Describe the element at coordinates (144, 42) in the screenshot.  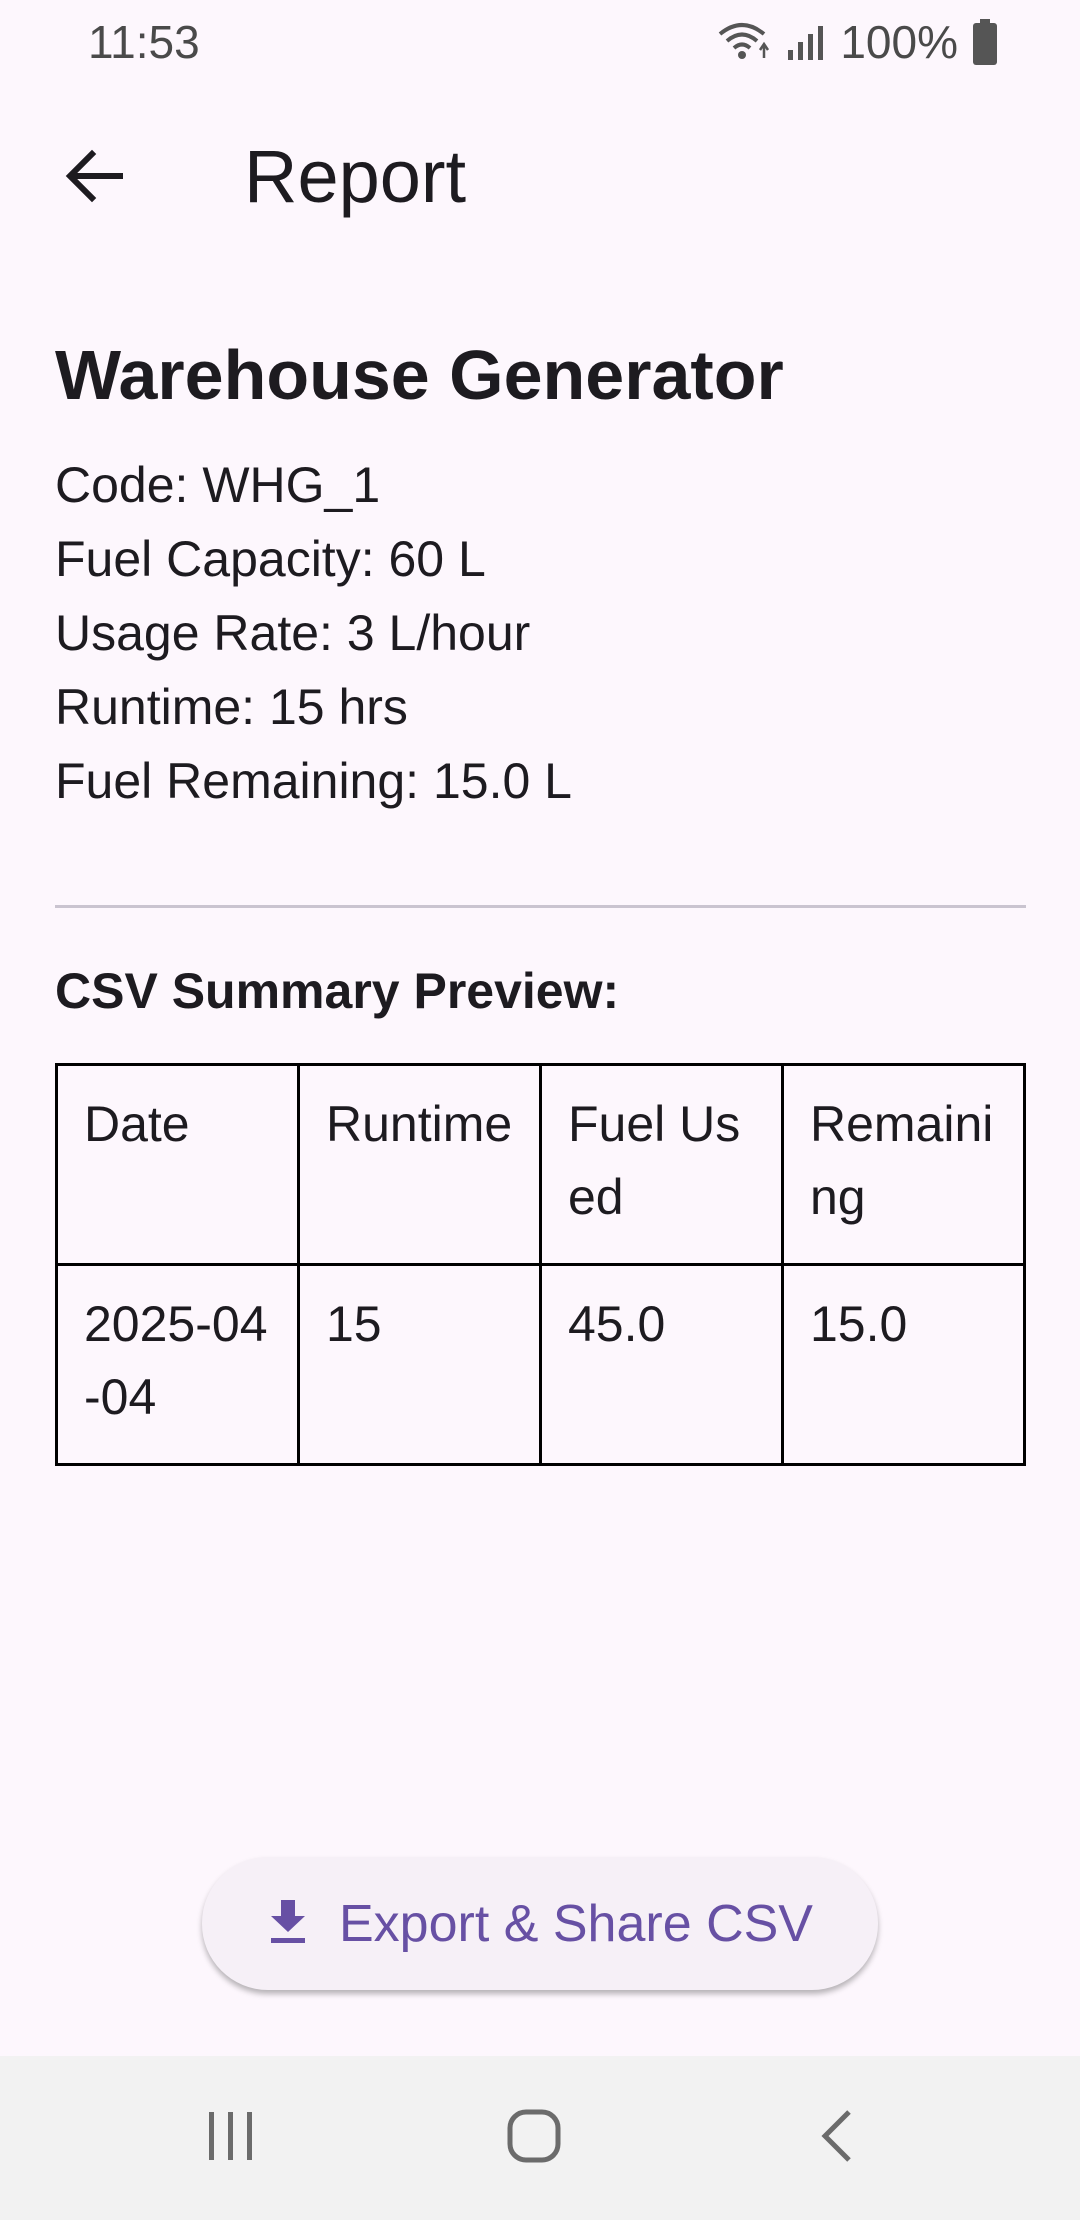
I see `status-time: 11:53` at that location.